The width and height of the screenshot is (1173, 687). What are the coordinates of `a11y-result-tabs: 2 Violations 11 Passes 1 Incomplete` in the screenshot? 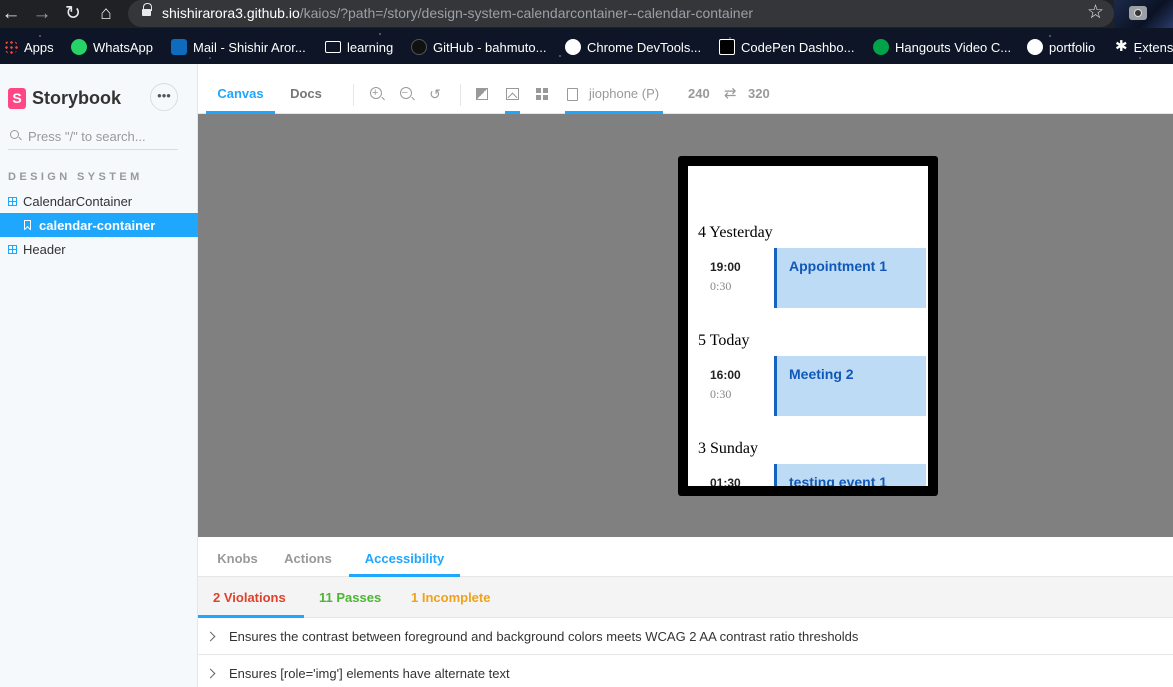 It's located at (685, 597).